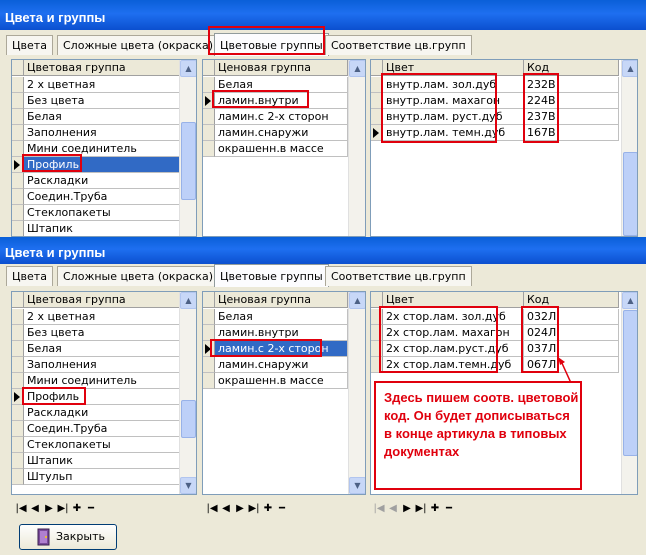 The height and width of the screenshot is (555, 646). What do you see at coordinates (453, 349) in the screenshot?
I see `color-name-cell: 2х стор.лам.руст.дуб` at bounding box center [453, 349].